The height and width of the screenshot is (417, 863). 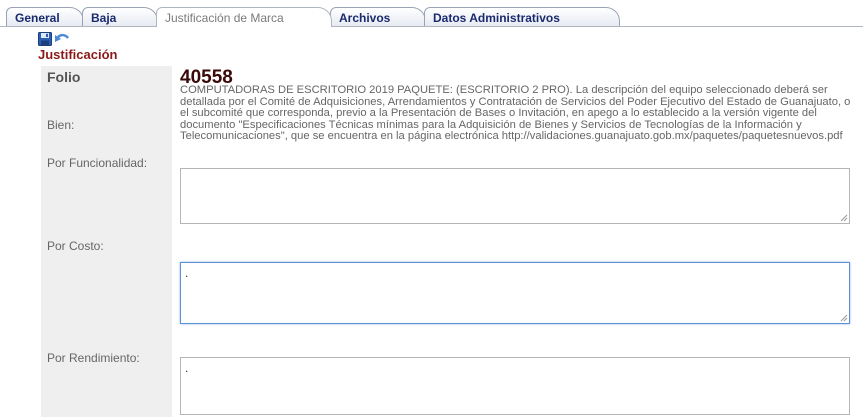 What do you see at coordinates (61, 125) in the screenshot?
I see `bien-label: Bien:` at bounding box center [61, 125].